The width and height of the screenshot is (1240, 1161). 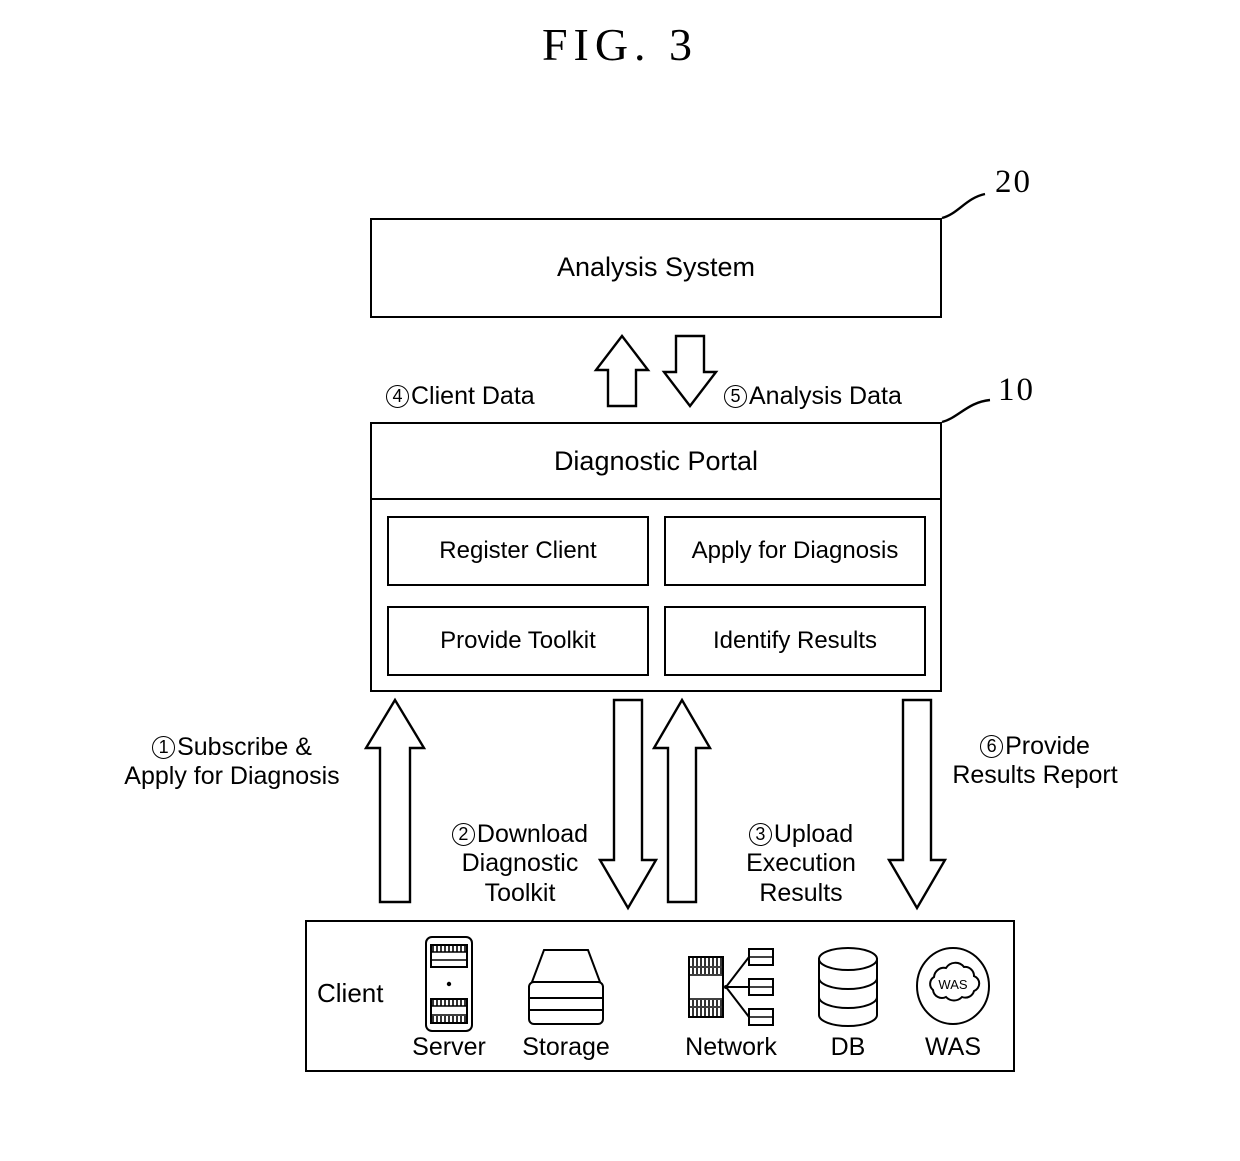 I want to click on flow-marker-2: 2, so click(x=463, y=834).